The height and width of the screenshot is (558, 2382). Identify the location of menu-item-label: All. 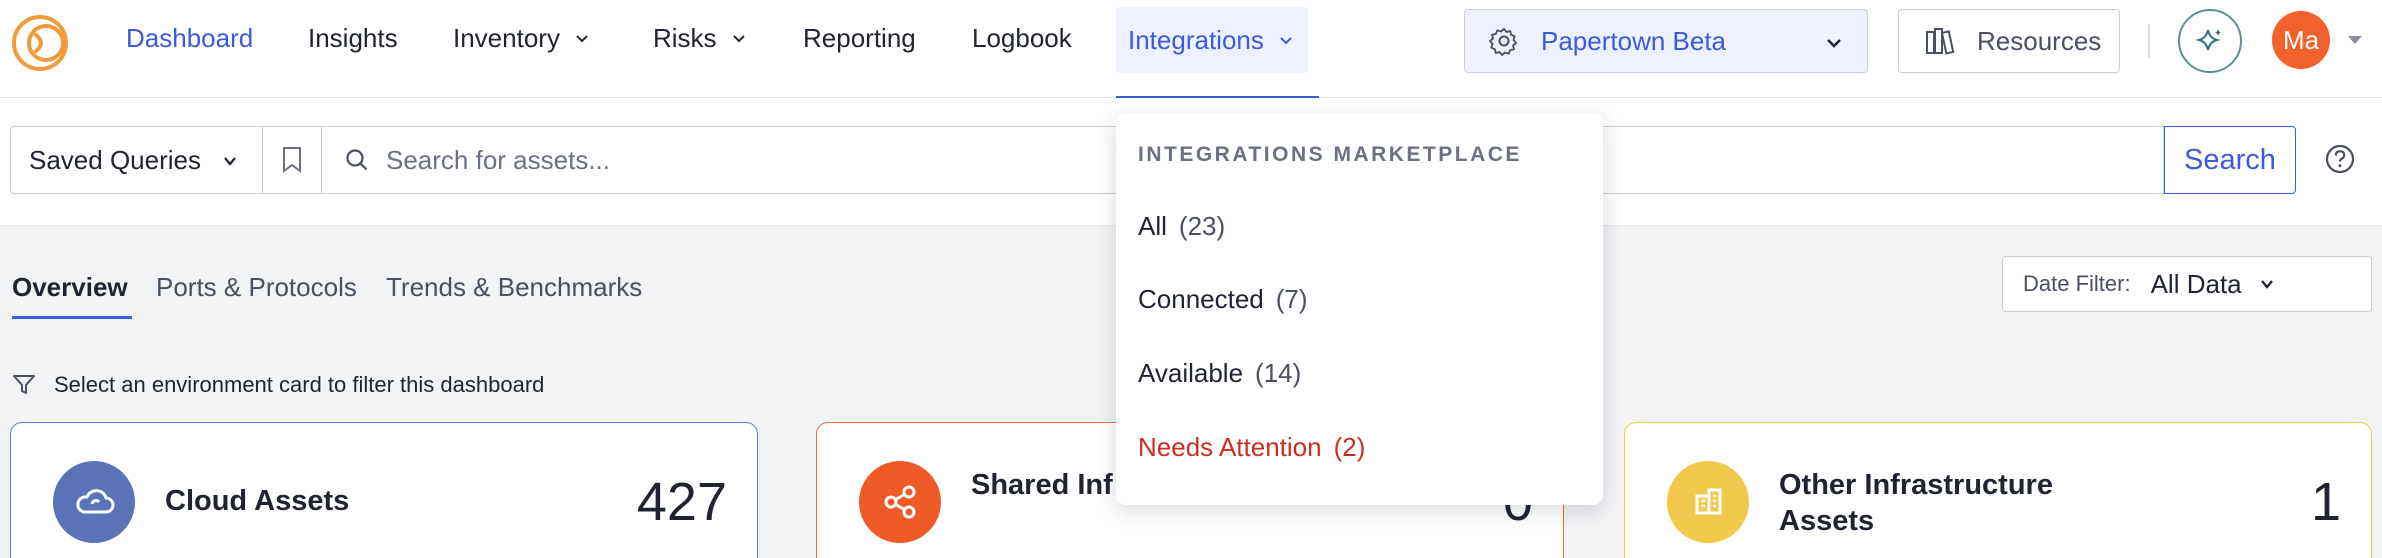
(1152, 226).